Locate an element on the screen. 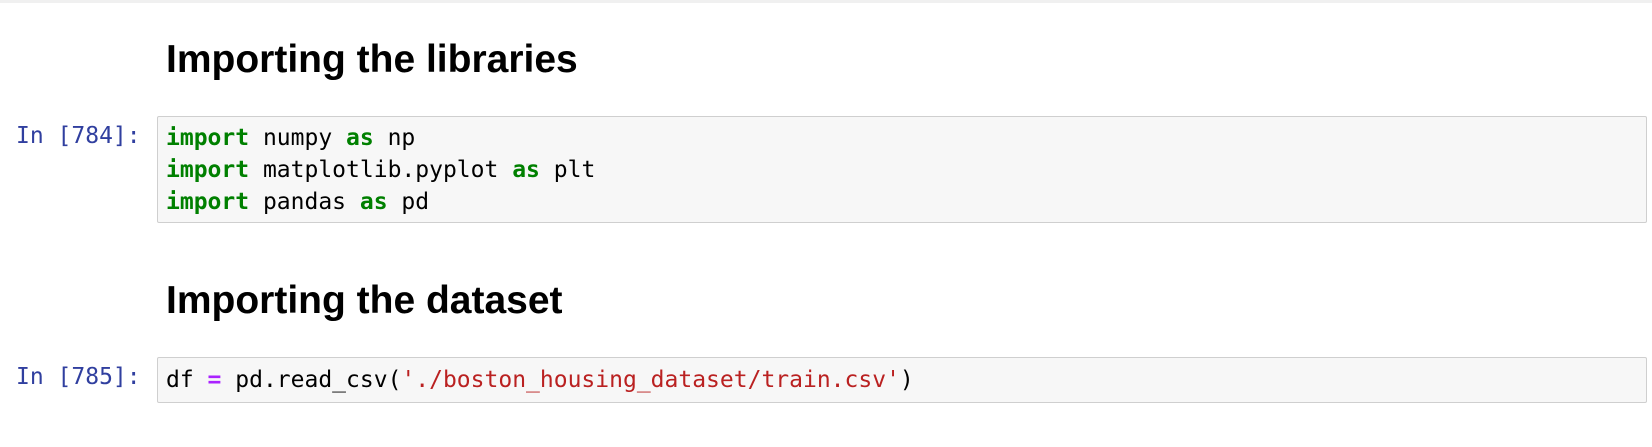 The width and height of the screenshot is (1652, 447). variable-name: df is located at coordinates (187, 380).